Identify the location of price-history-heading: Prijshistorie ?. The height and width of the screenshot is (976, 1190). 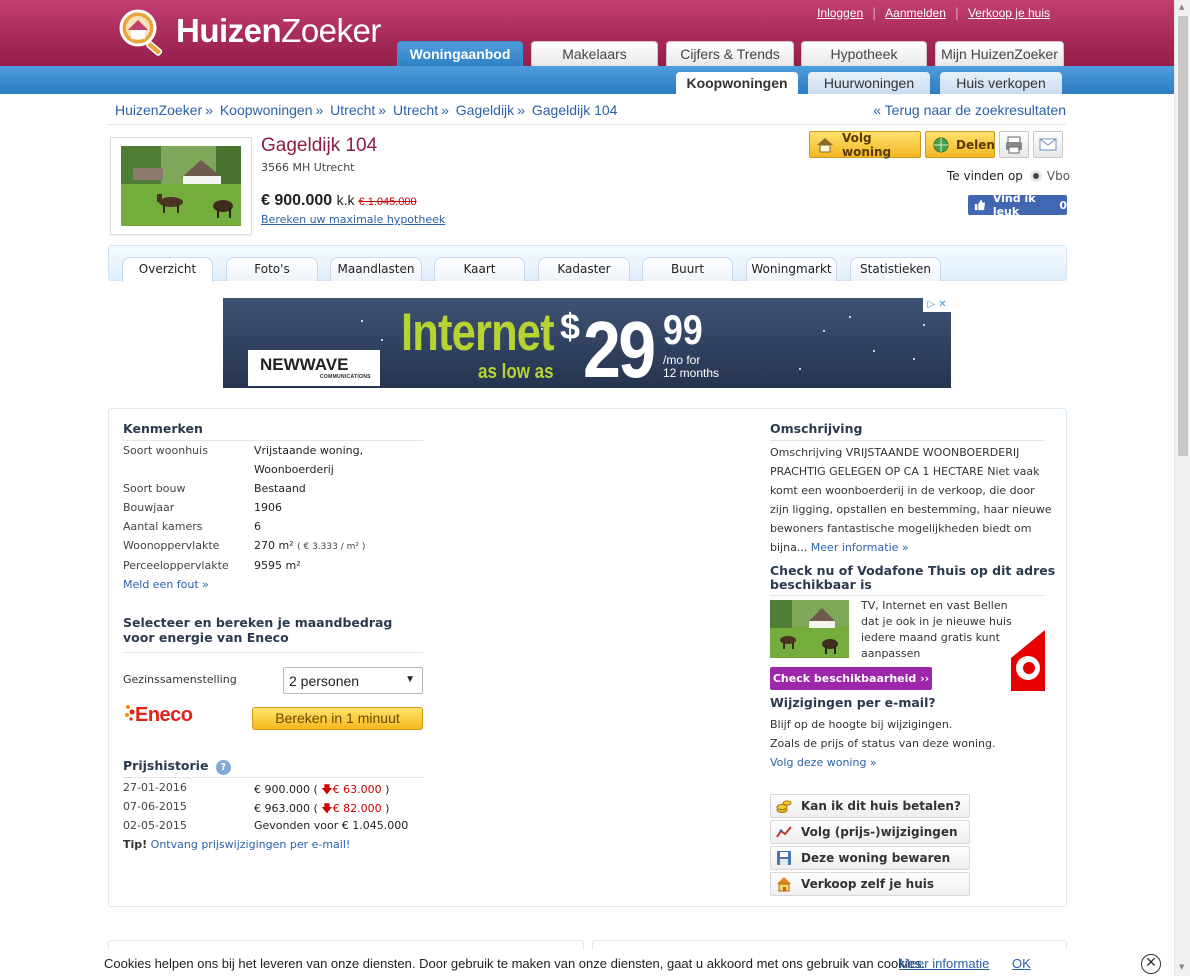
(177, 766).